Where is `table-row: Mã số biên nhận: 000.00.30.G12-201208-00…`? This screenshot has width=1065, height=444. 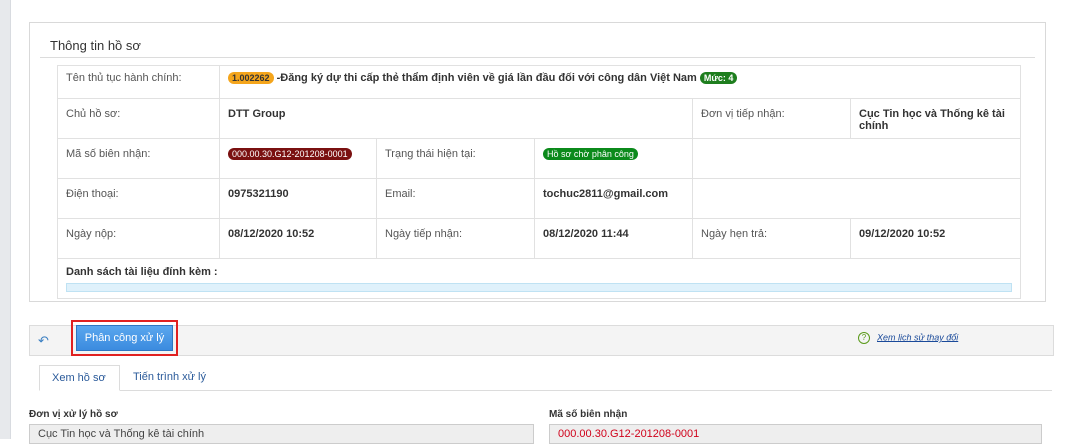 table-row: Mã số biên nhận: 000.00.30.G12-201208-00… is located at coordinates (539, 158).